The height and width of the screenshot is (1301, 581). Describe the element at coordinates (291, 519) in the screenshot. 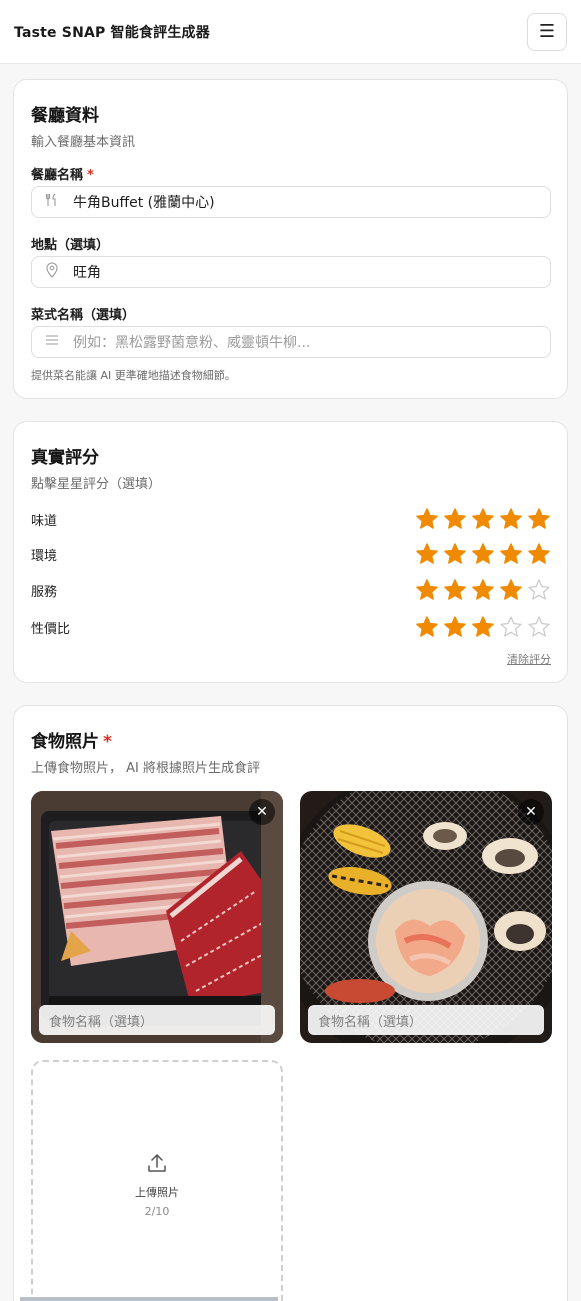

I see `rating-row-taste: 味道` at that location.